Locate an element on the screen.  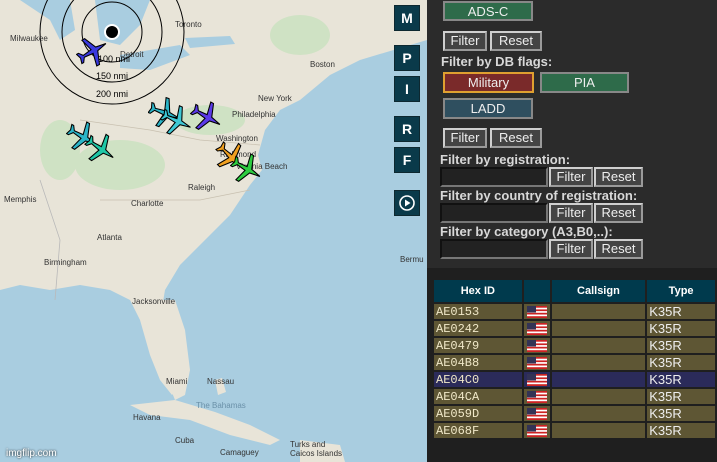
map-button-r: R is located at coordinates (407, 129).